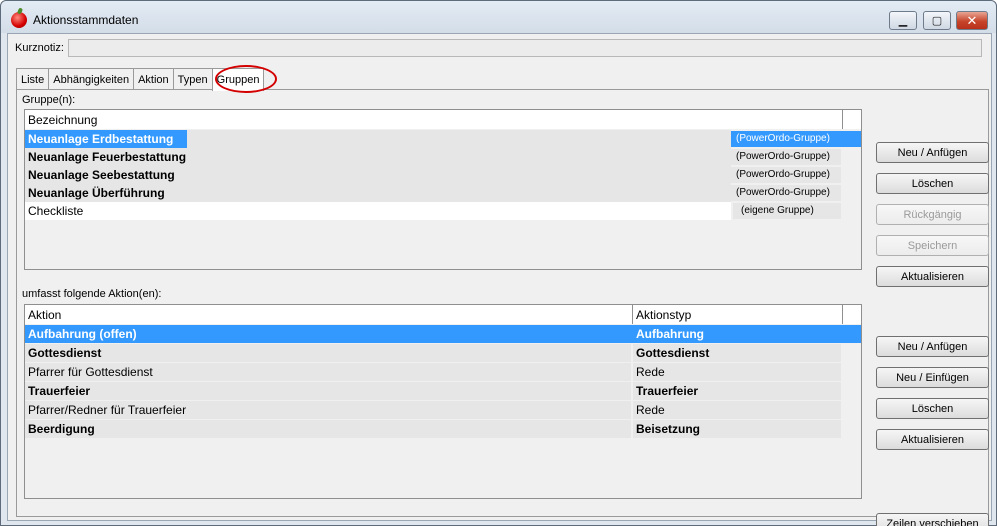  What do you see at coordinates (434, 119) in the screenshot?
I see `column-header-bezeichnung: Bezeichnung` at bounding box center [434, 119].